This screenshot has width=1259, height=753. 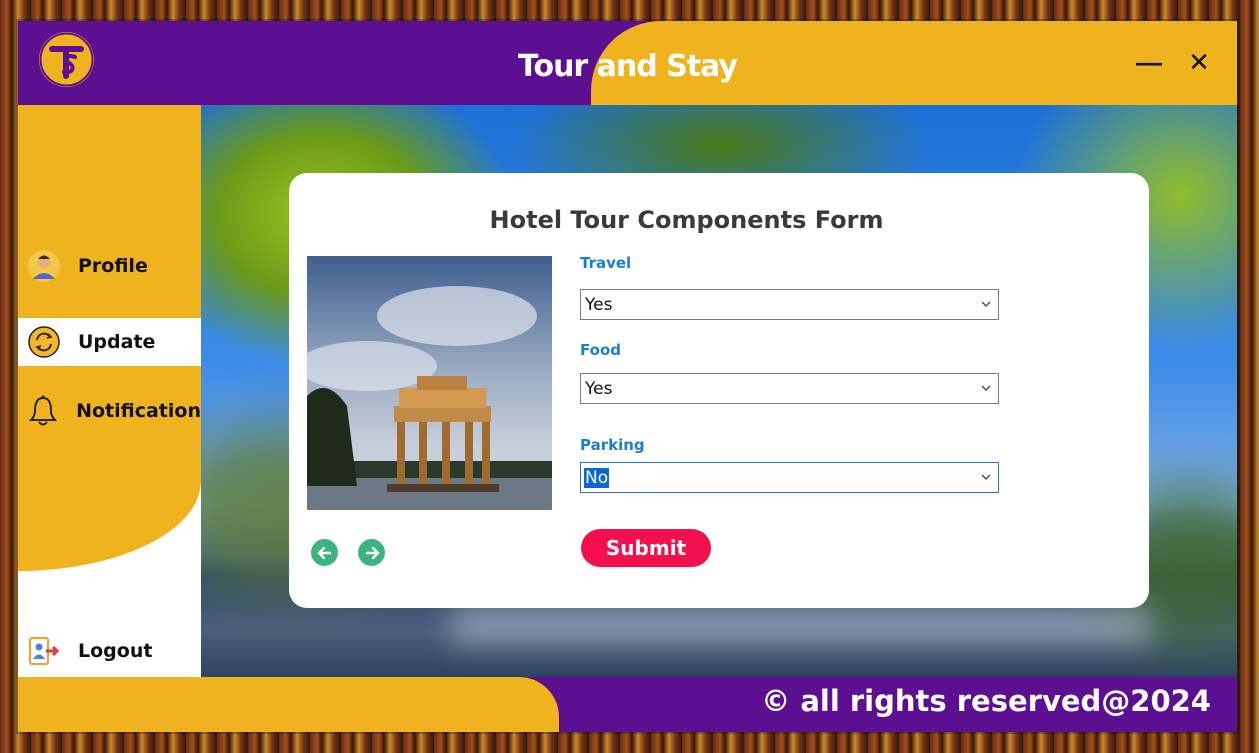 I want to click on next-image-button, so click(x=371, y=552).